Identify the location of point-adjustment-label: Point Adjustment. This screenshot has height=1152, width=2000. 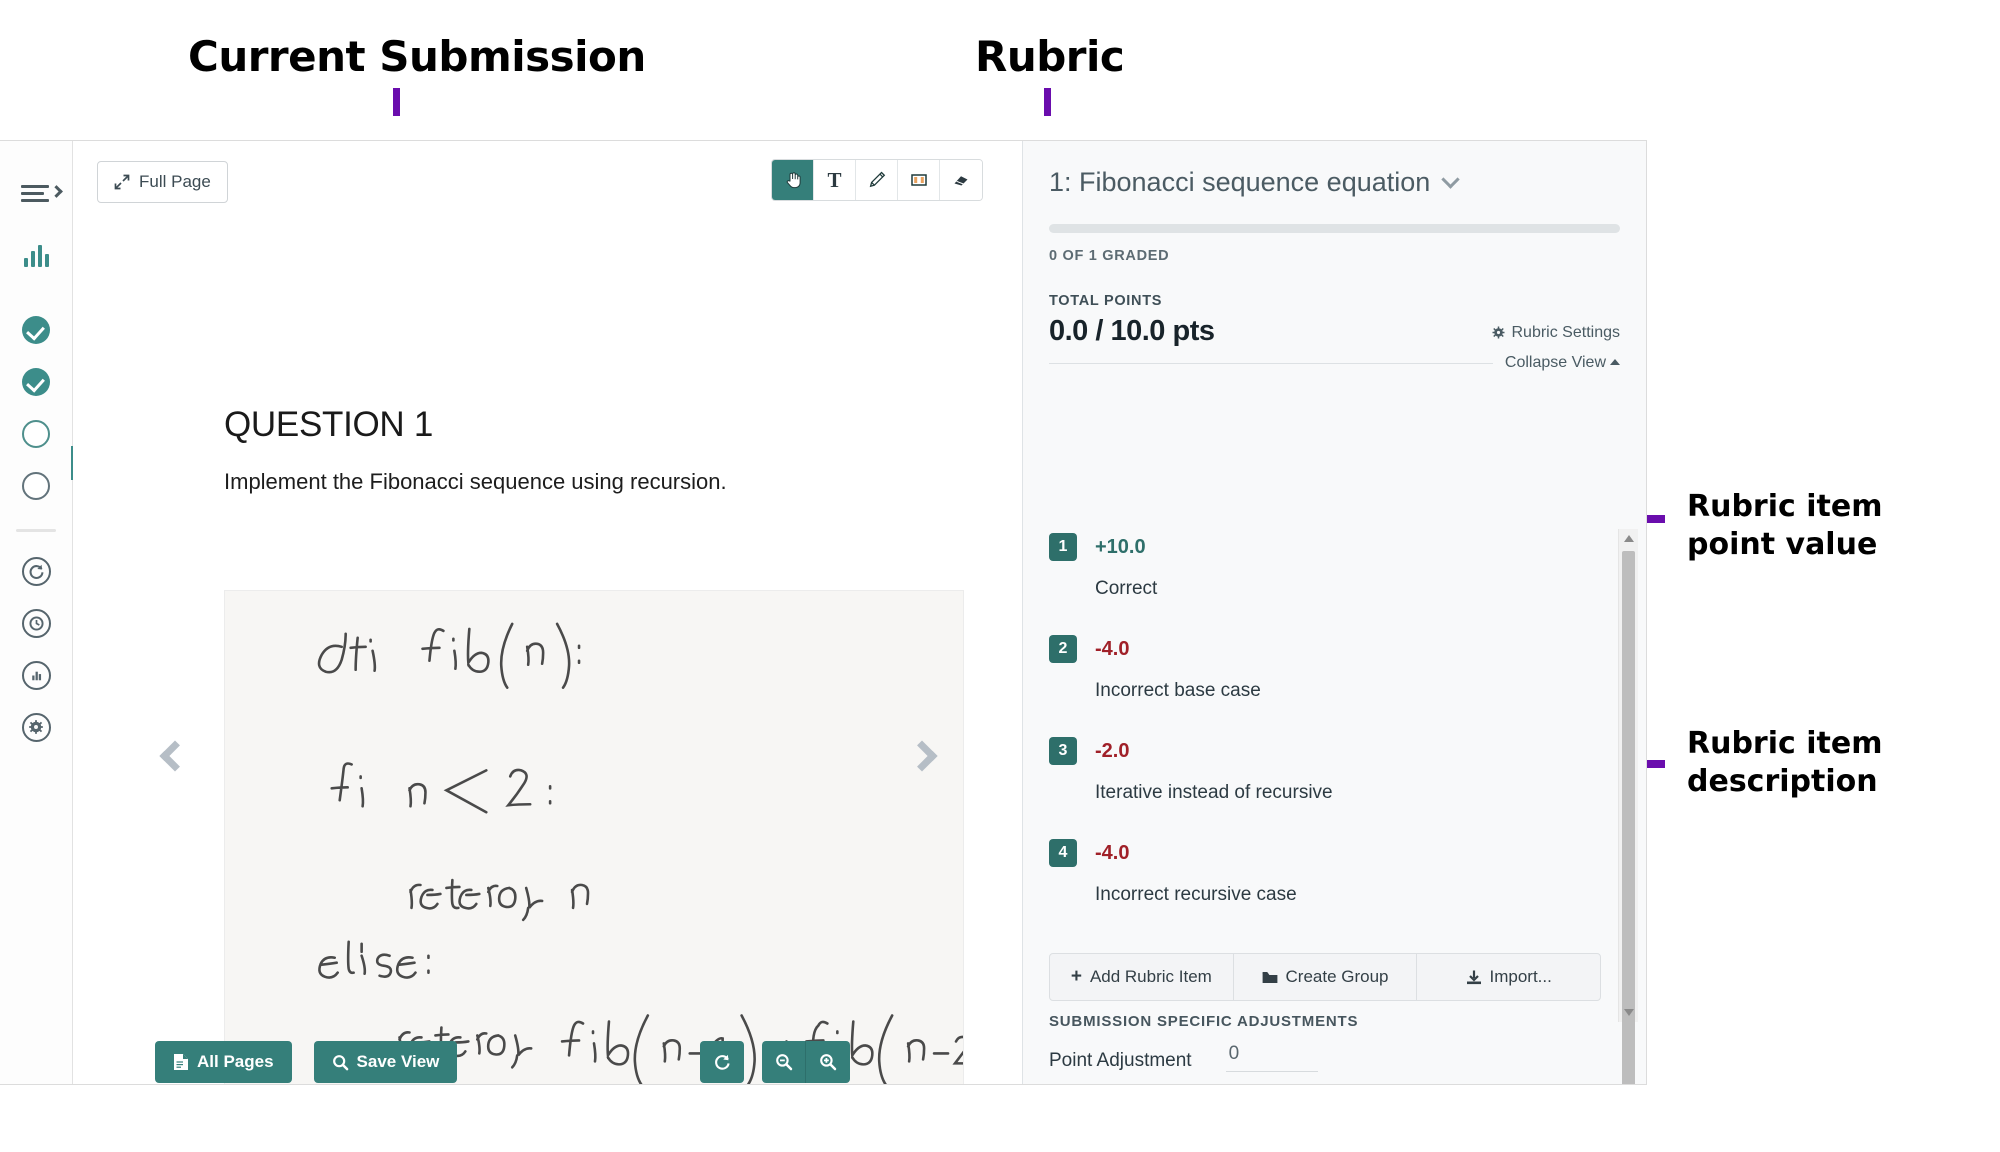
(1120, 1060).